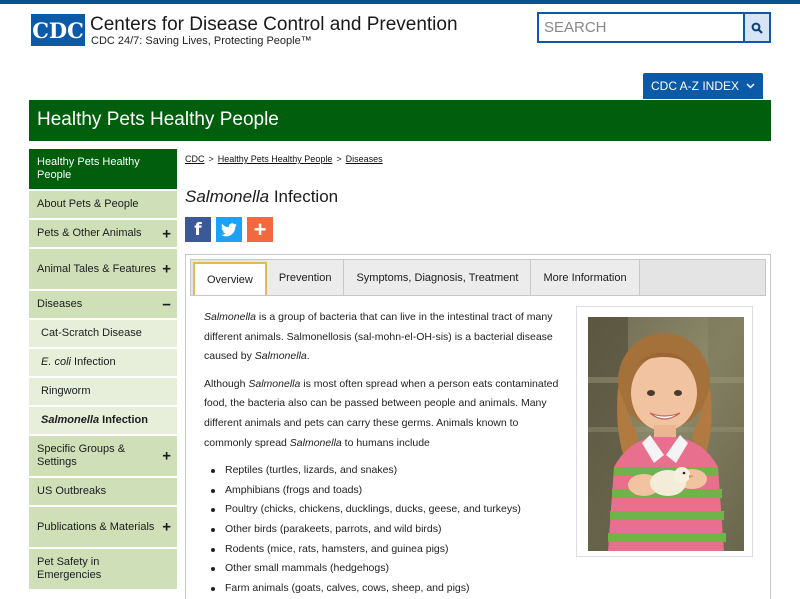 The height and width of the screenshot is (599, 800). I want to click on list-item: Reptiles (turtles, lizards, and snakes), so click(388, 471).